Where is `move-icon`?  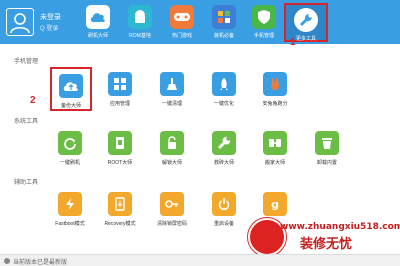 move-icon is located at coordinates (275, 143).